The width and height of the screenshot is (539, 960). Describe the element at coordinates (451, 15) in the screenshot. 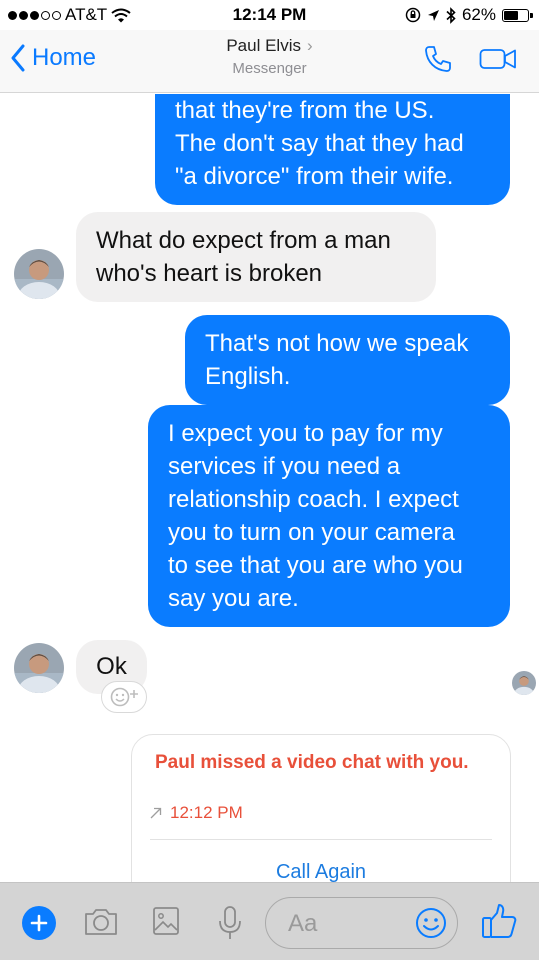

I see `bluetooth-icon` at that location.